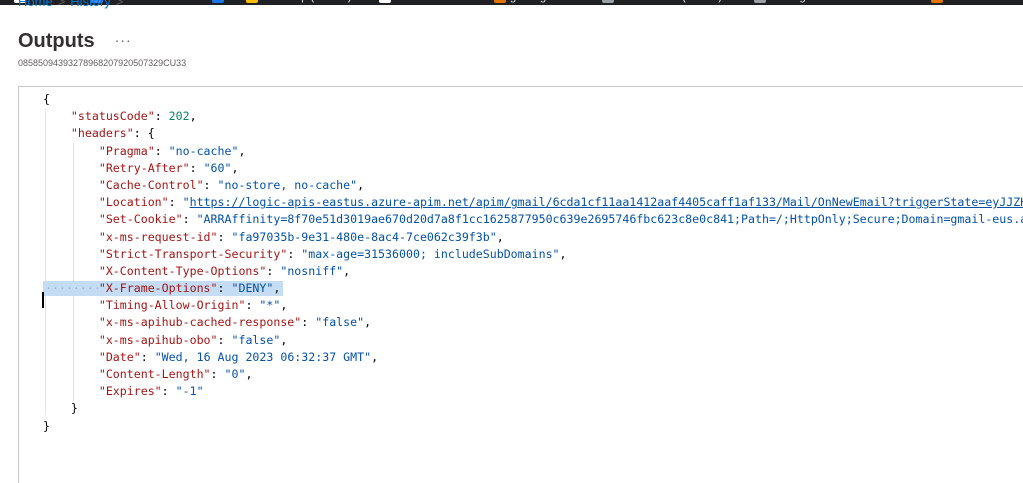 The height and width of the screenshot is (483, 1023). What do you see at coordinates (200, 322) in the screenshot?
I see `json-key: "x-ms-apihub-cached-response"` at bounding box center [200, 322].